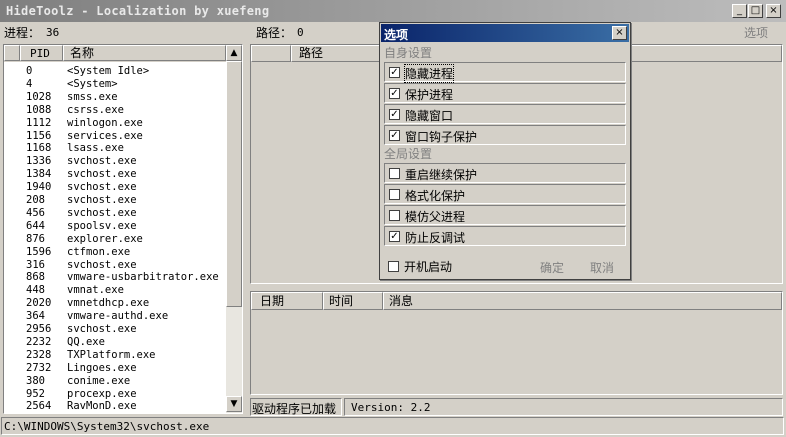 This screenshot has width=786, height=437. Describe the element at coordinates (563, 407) in the screenshot. I see `version-status: Version: 2.2` at that location.